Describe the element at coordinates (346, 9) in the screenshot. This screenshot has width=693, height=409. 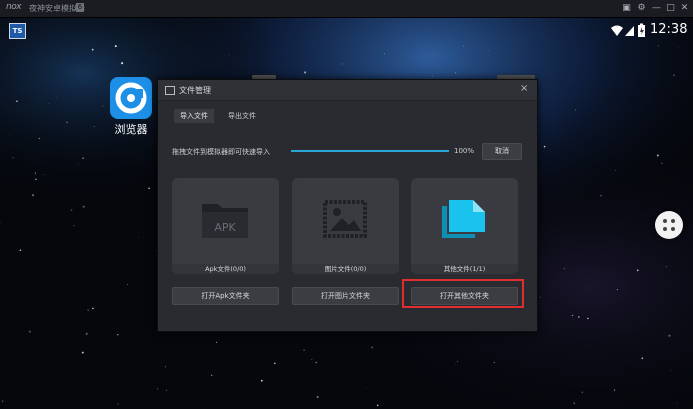
I see `emulator-title-bar: nox 夜神安卓模拟器 6 ▣ ⚙ — □ ✕` at that location.